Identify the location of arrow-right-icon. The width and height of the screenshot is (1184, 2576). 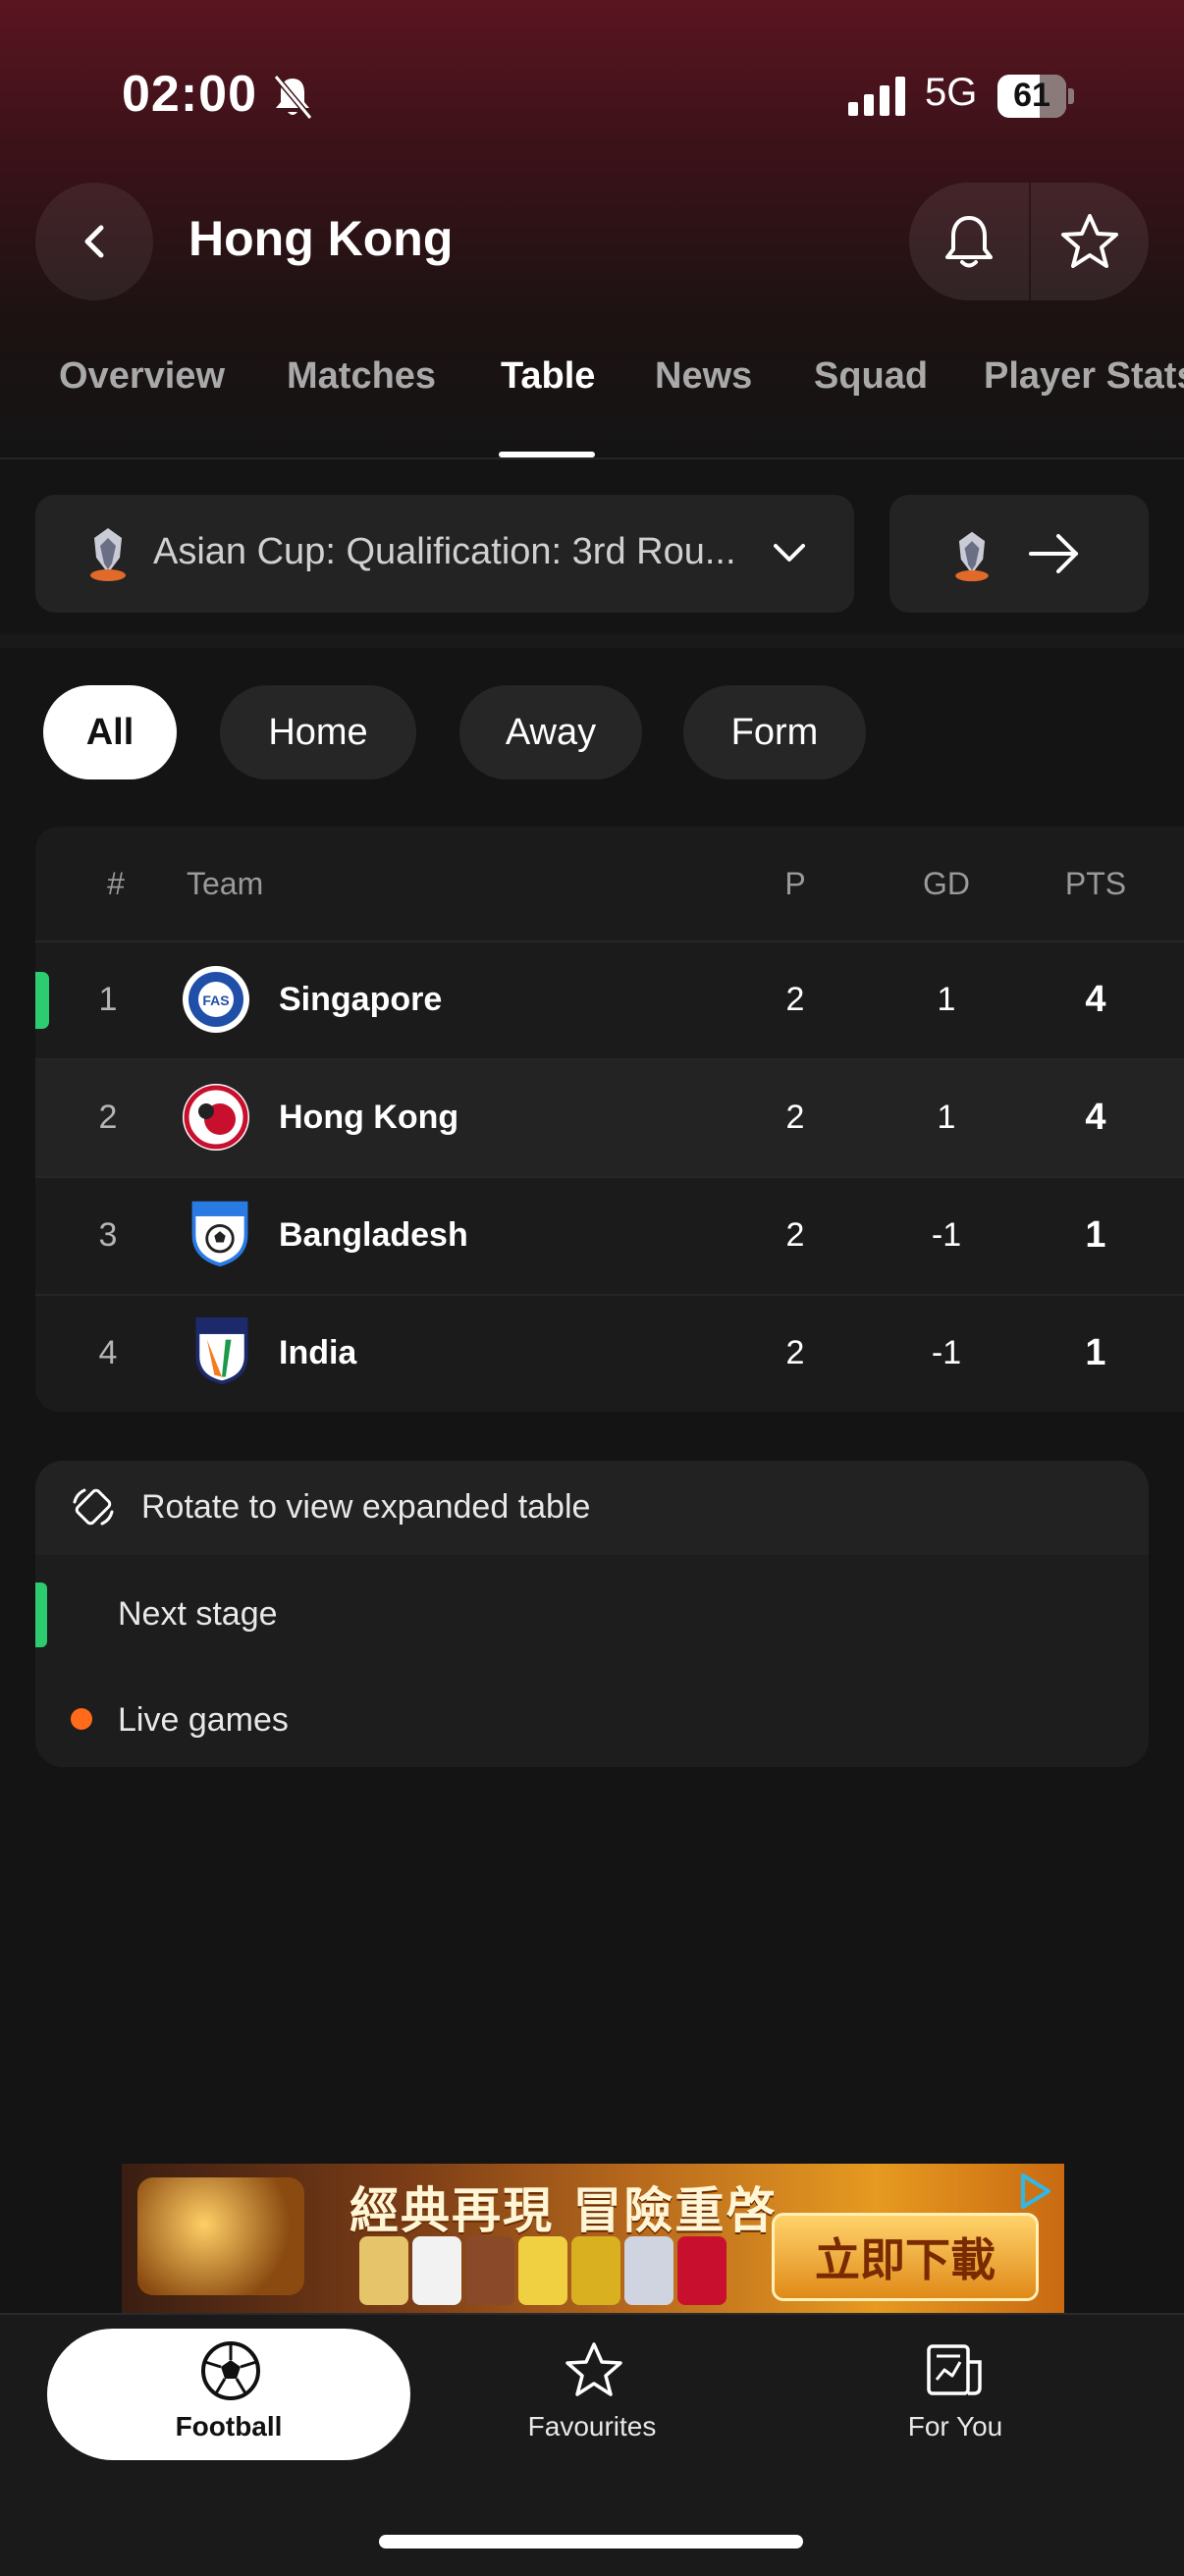
(1053, 553).